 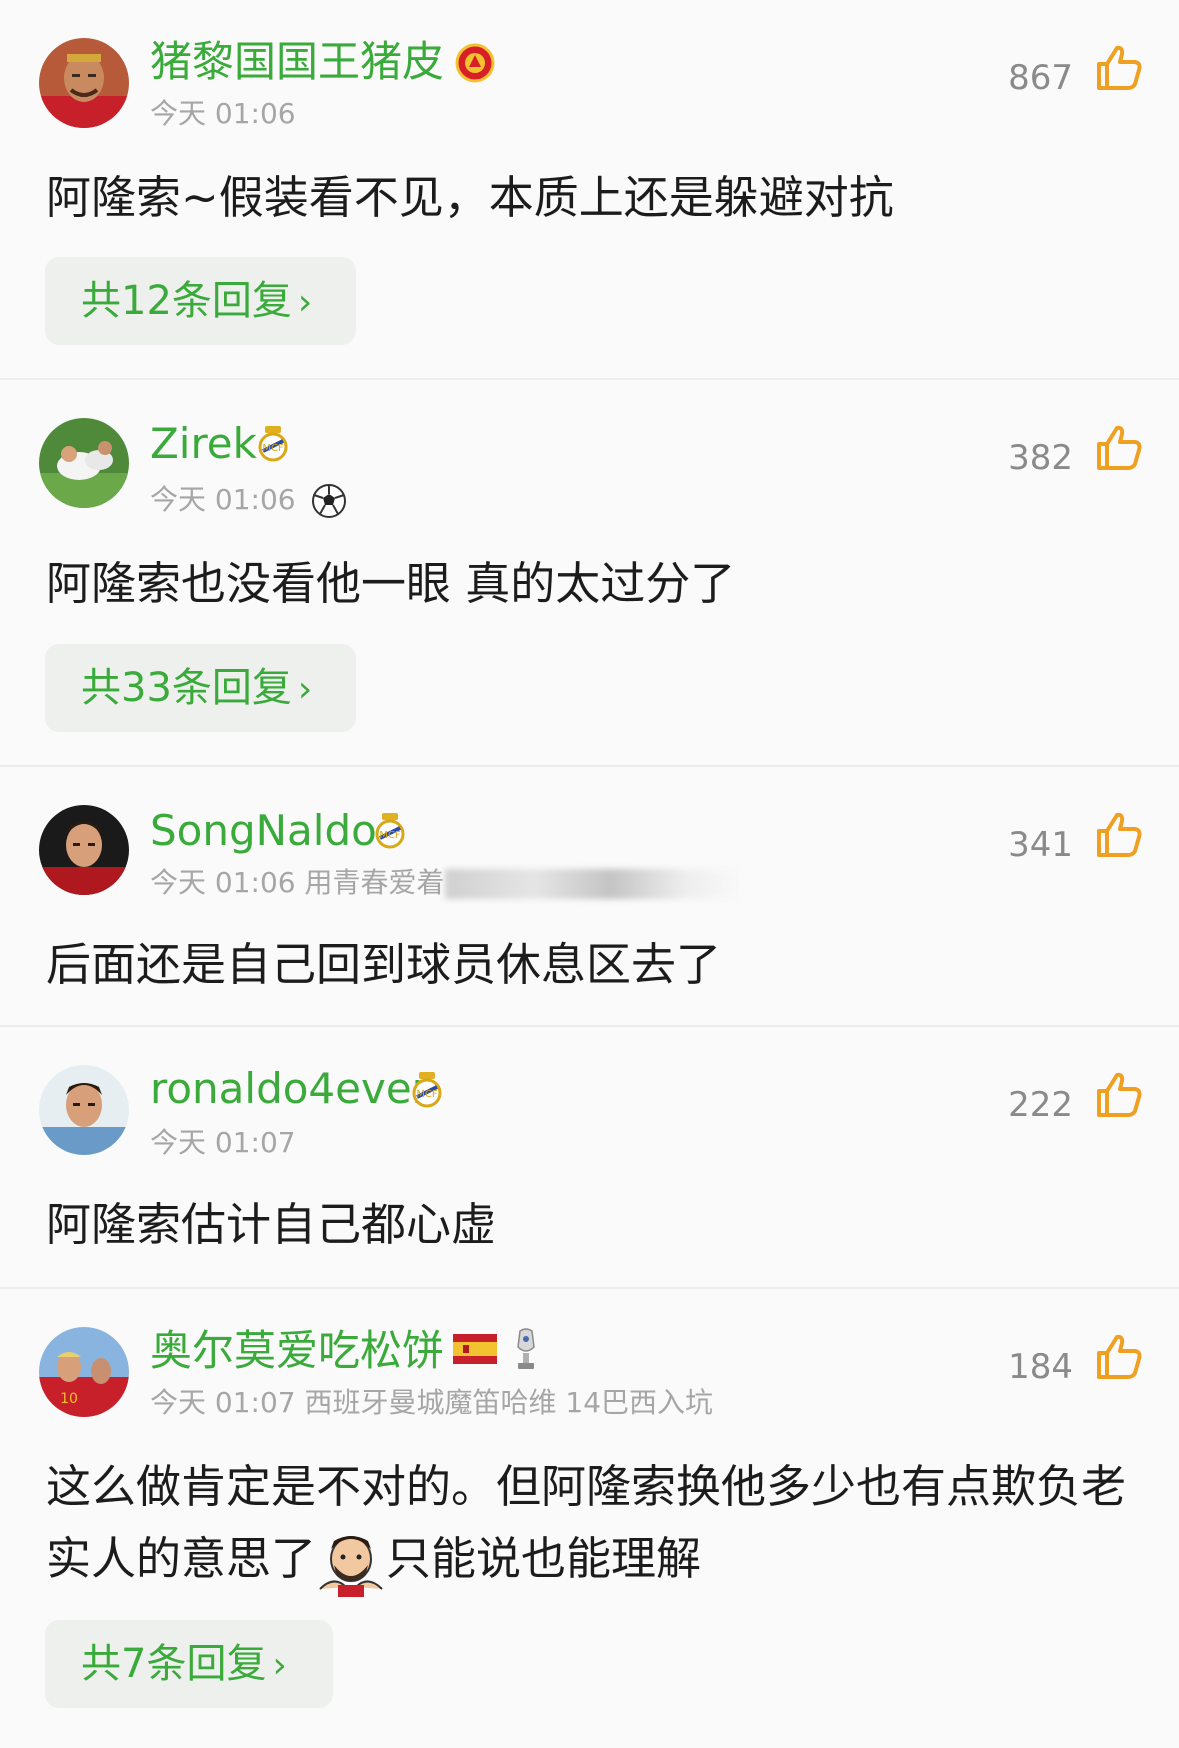 What do you see at coordinates (271, 1224) in the screenshot?
I see `comment-text: 阿隆索估计自己都心虚` at bounding box center [271, 1224].